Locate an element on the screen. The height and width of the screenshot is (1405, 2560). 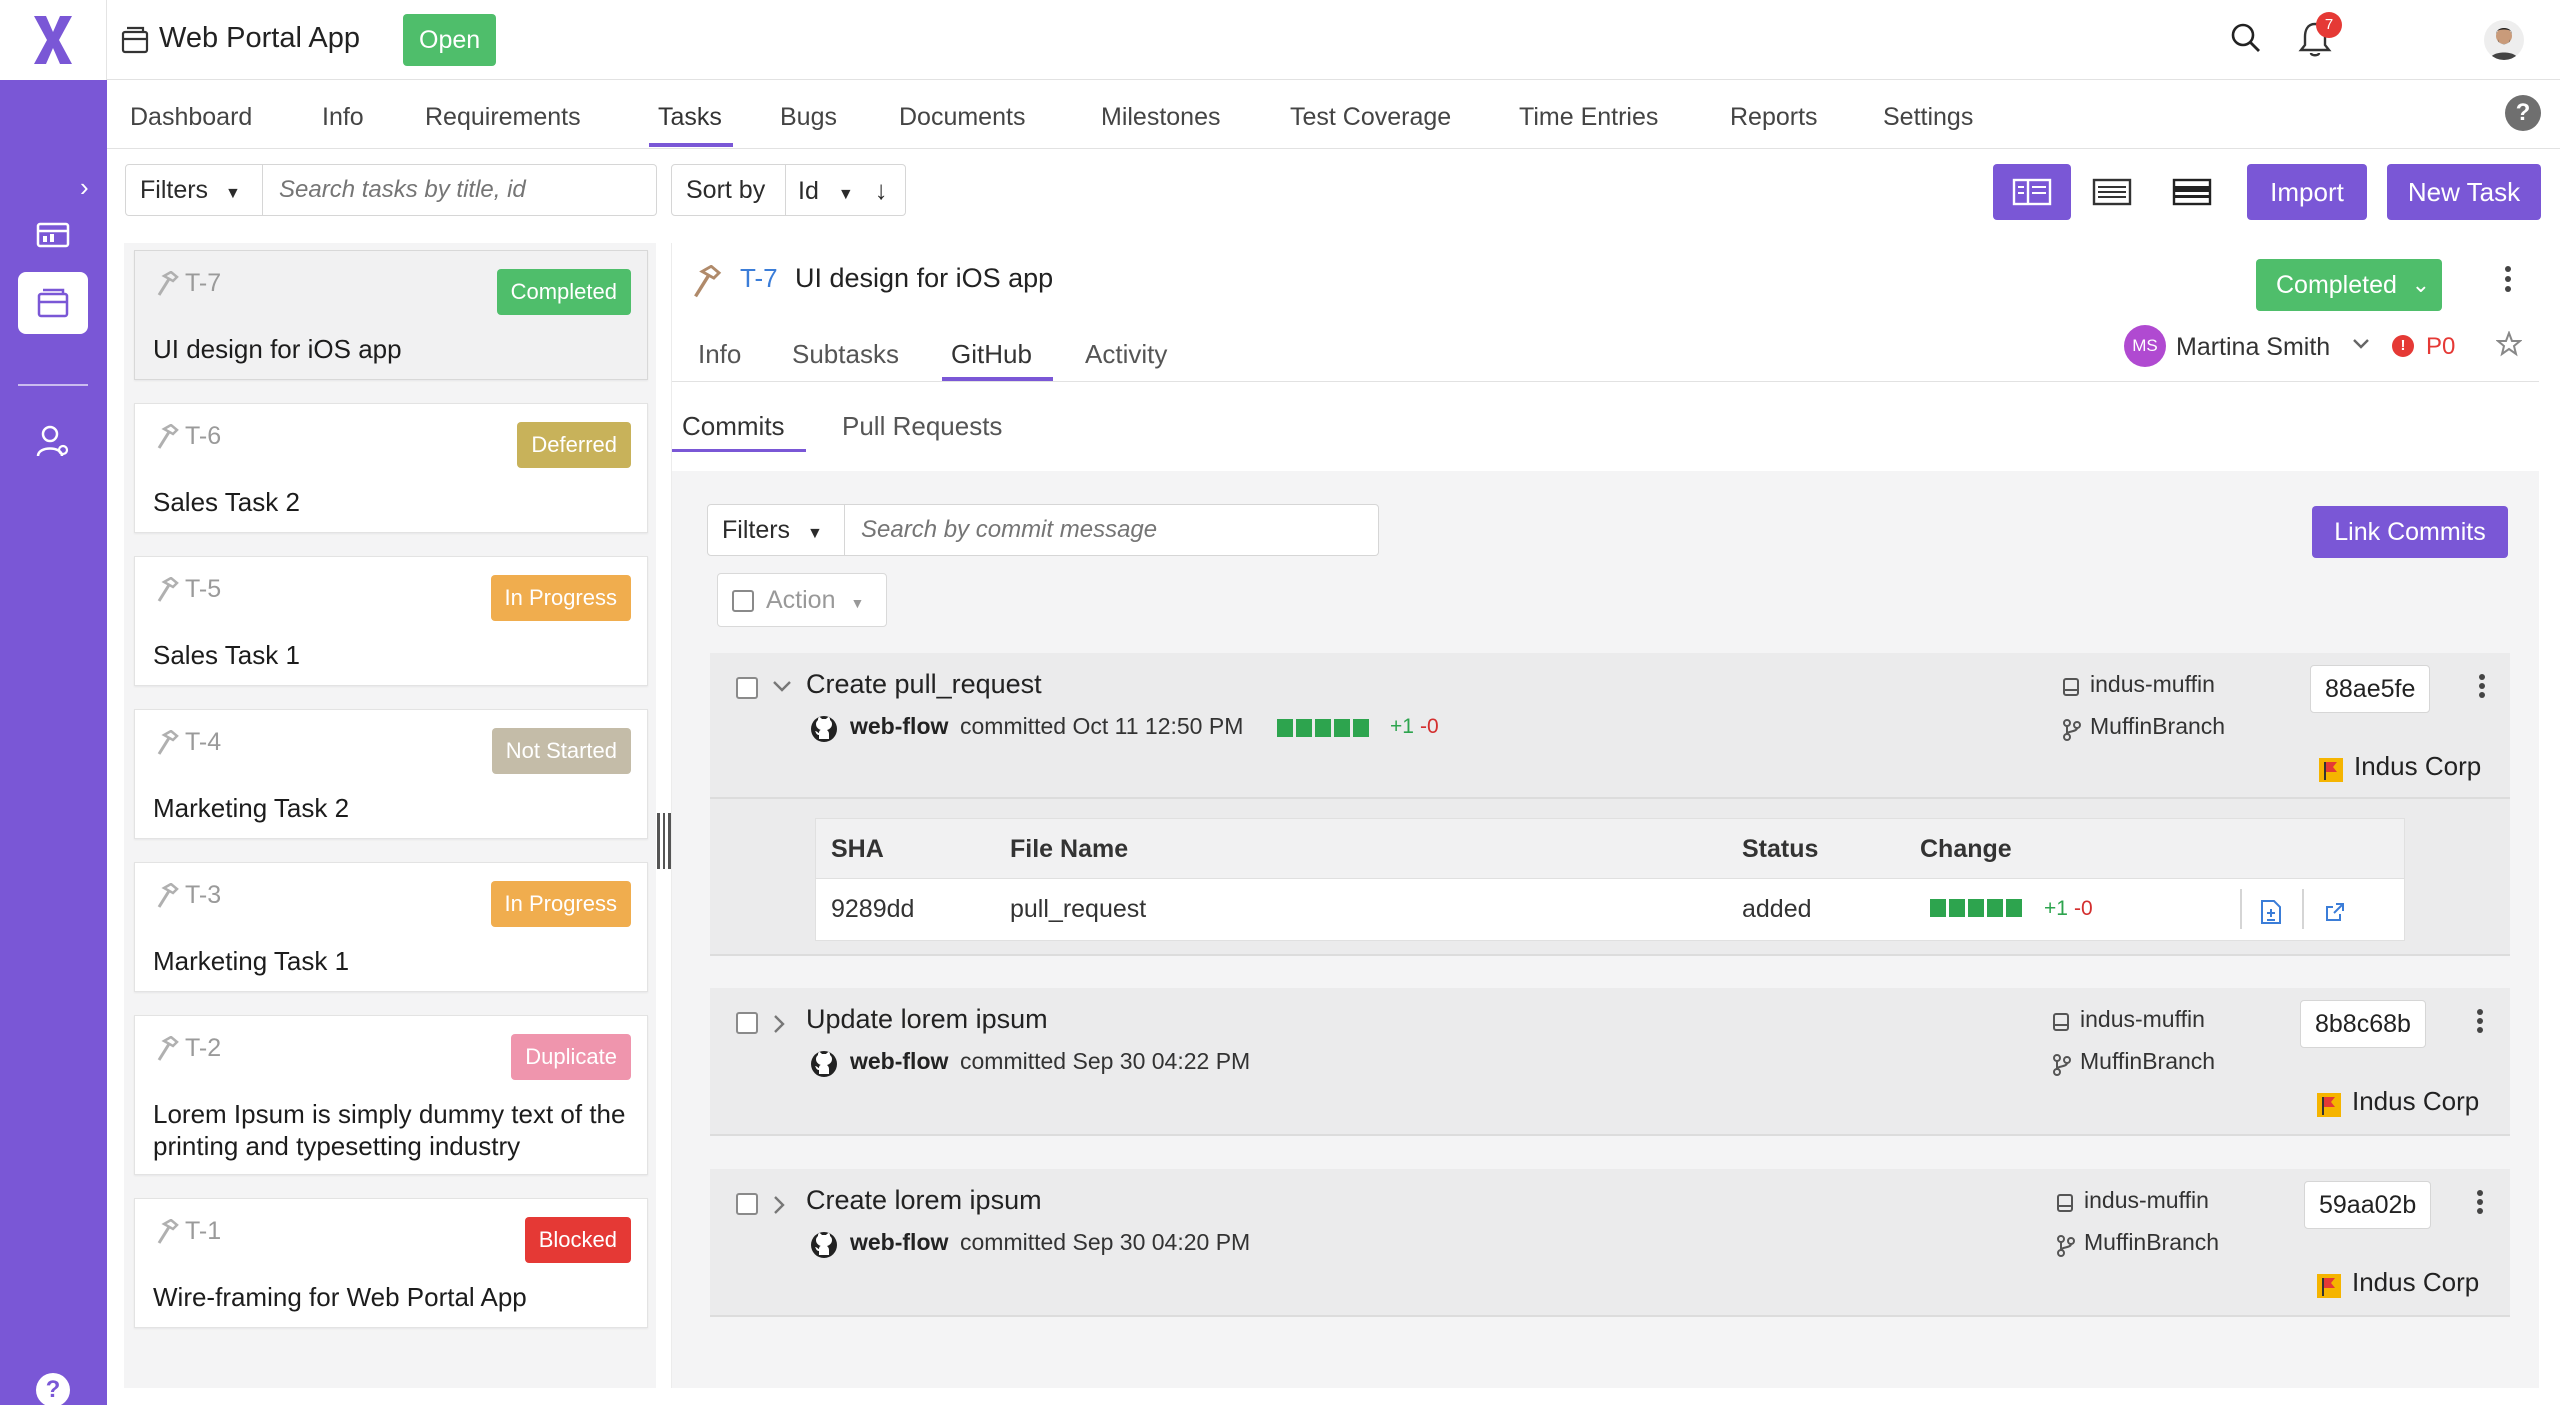
sort-field-value: Id is located at coordinates (808, 191).